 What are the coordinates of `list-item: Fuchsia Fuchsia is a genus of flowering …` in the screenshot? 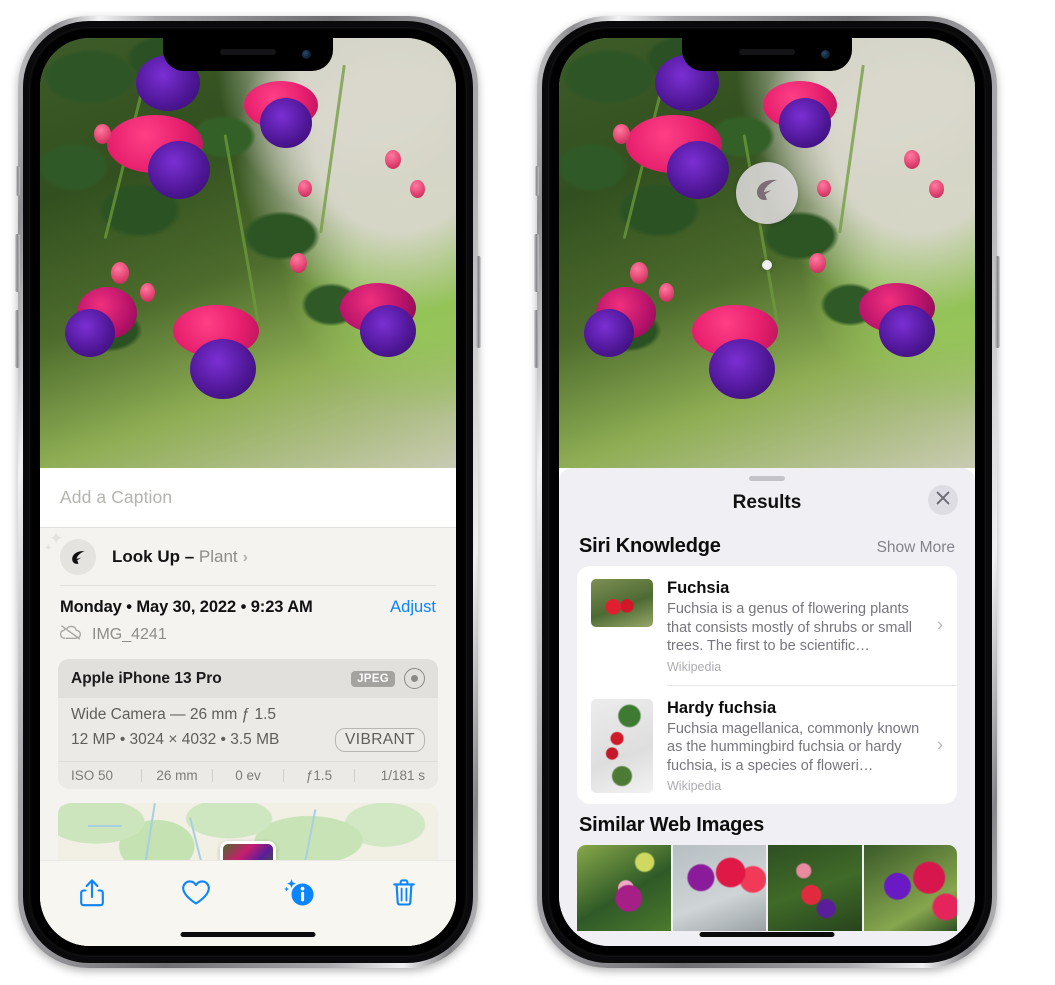 It's located at (767, 625).